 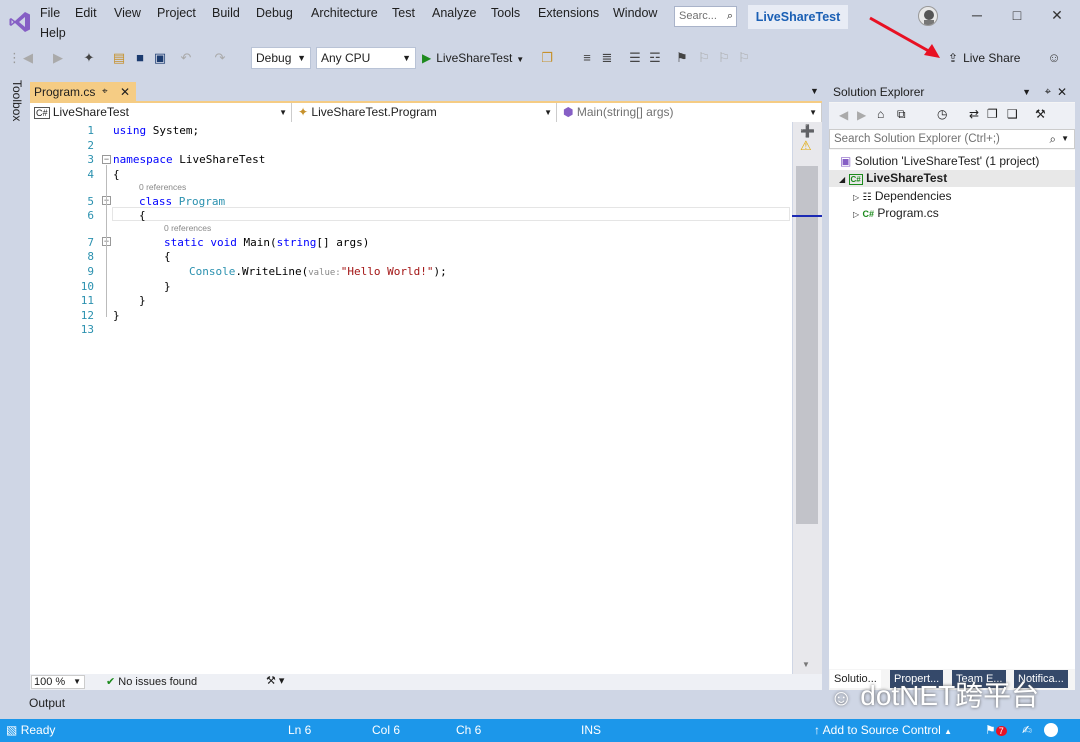 I want to click on status-char: Ch 6, so click(x=468, y=730).